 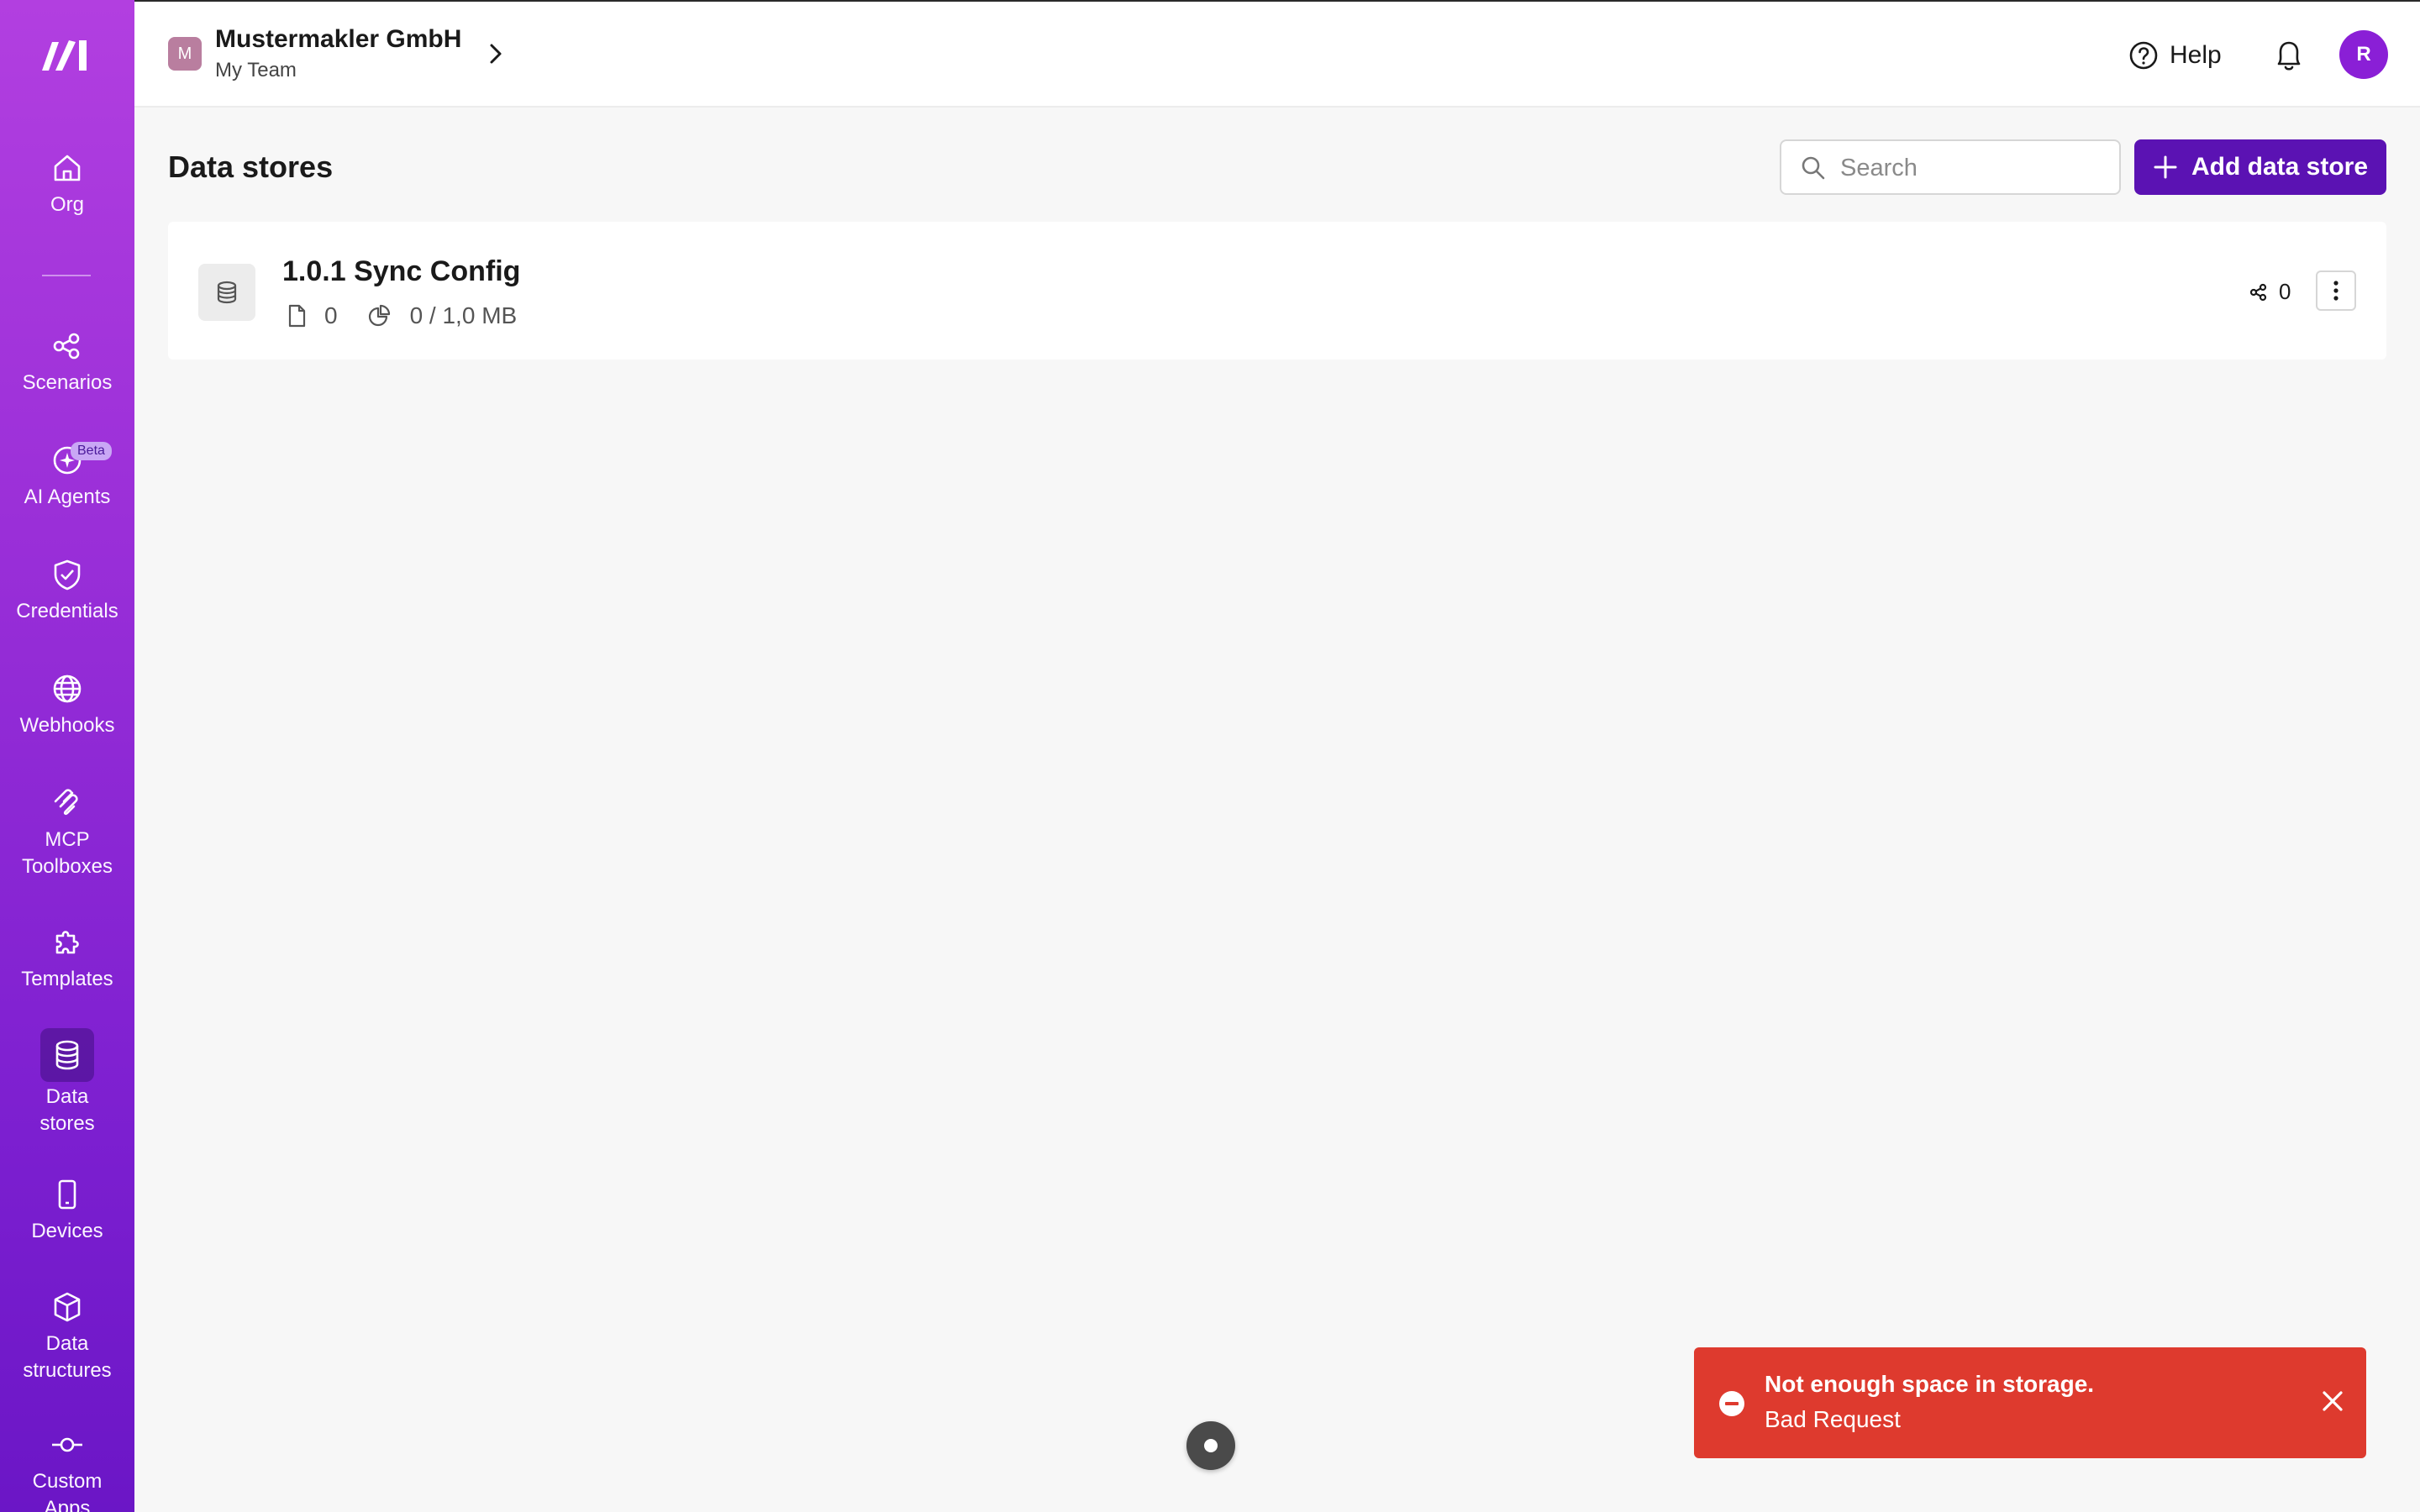 What do you see at coordinates (251, 167) in the screenshot?
I see `page-title: Data stores` at bounding box center [251, 167].